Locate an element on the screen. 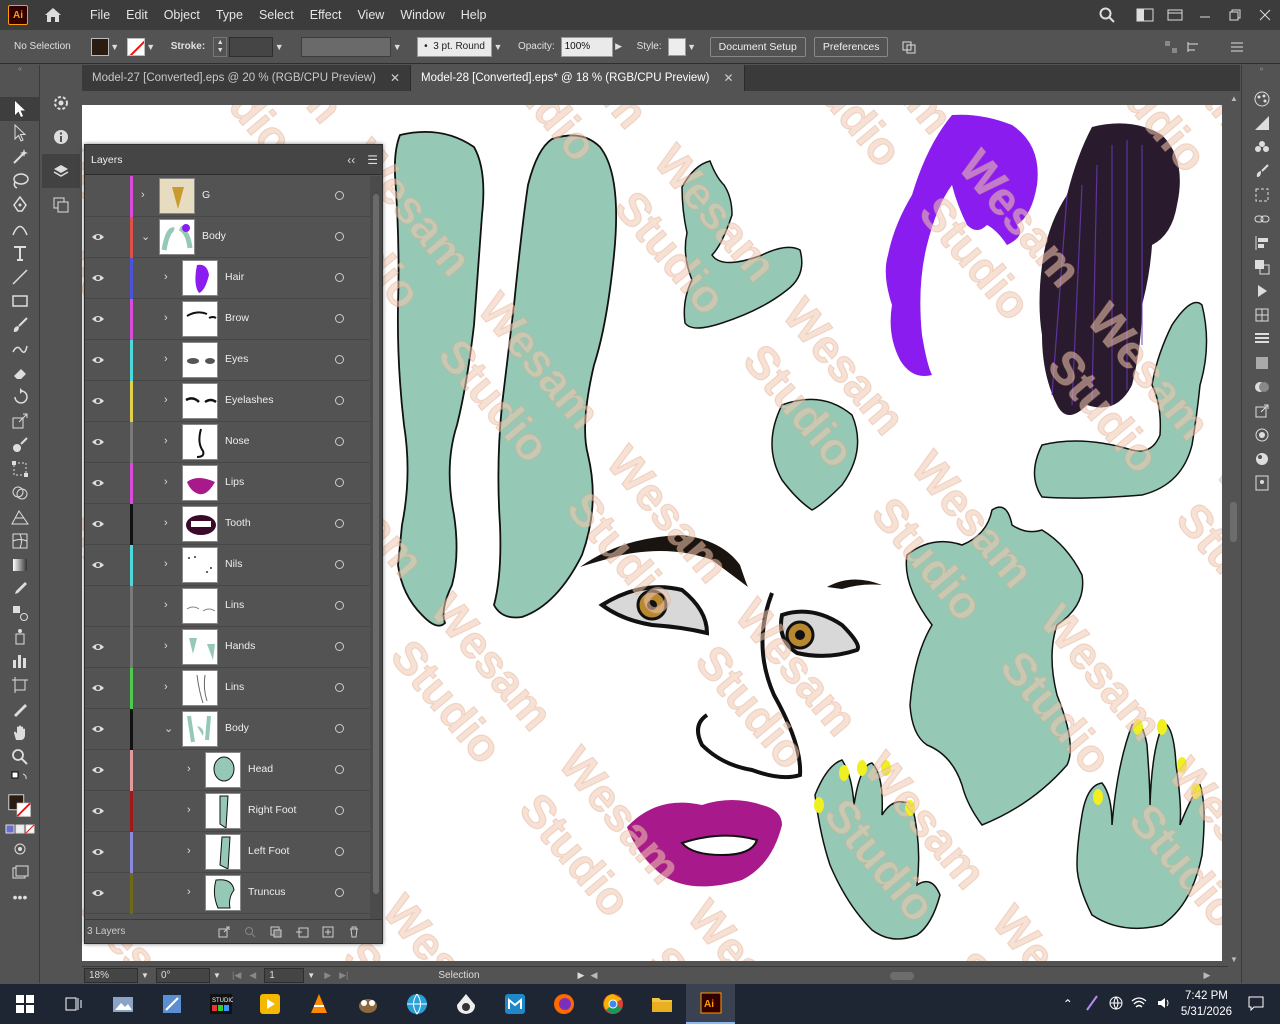  volume-icon is located at coordinates (1164, 1004).